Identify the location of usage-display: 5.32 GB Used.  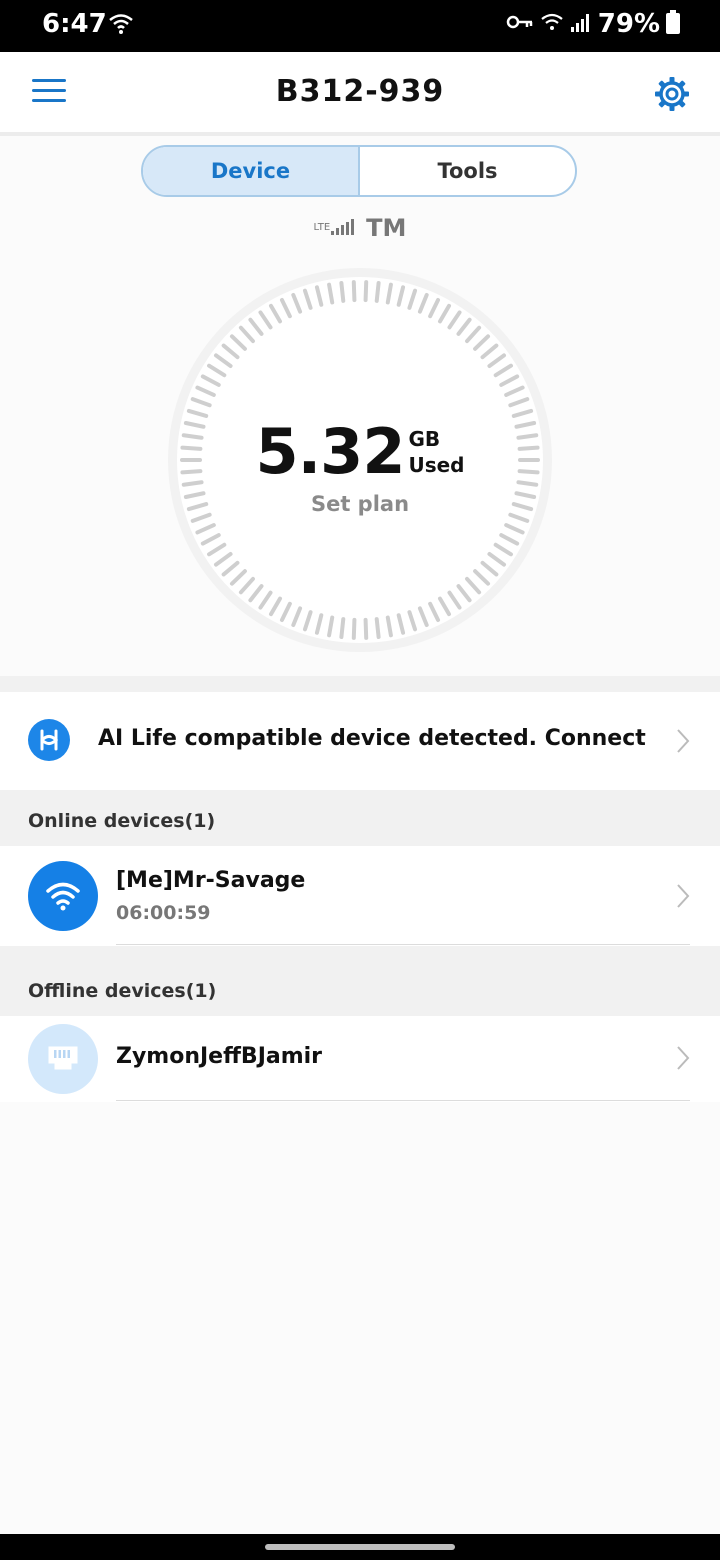
(360, 452).